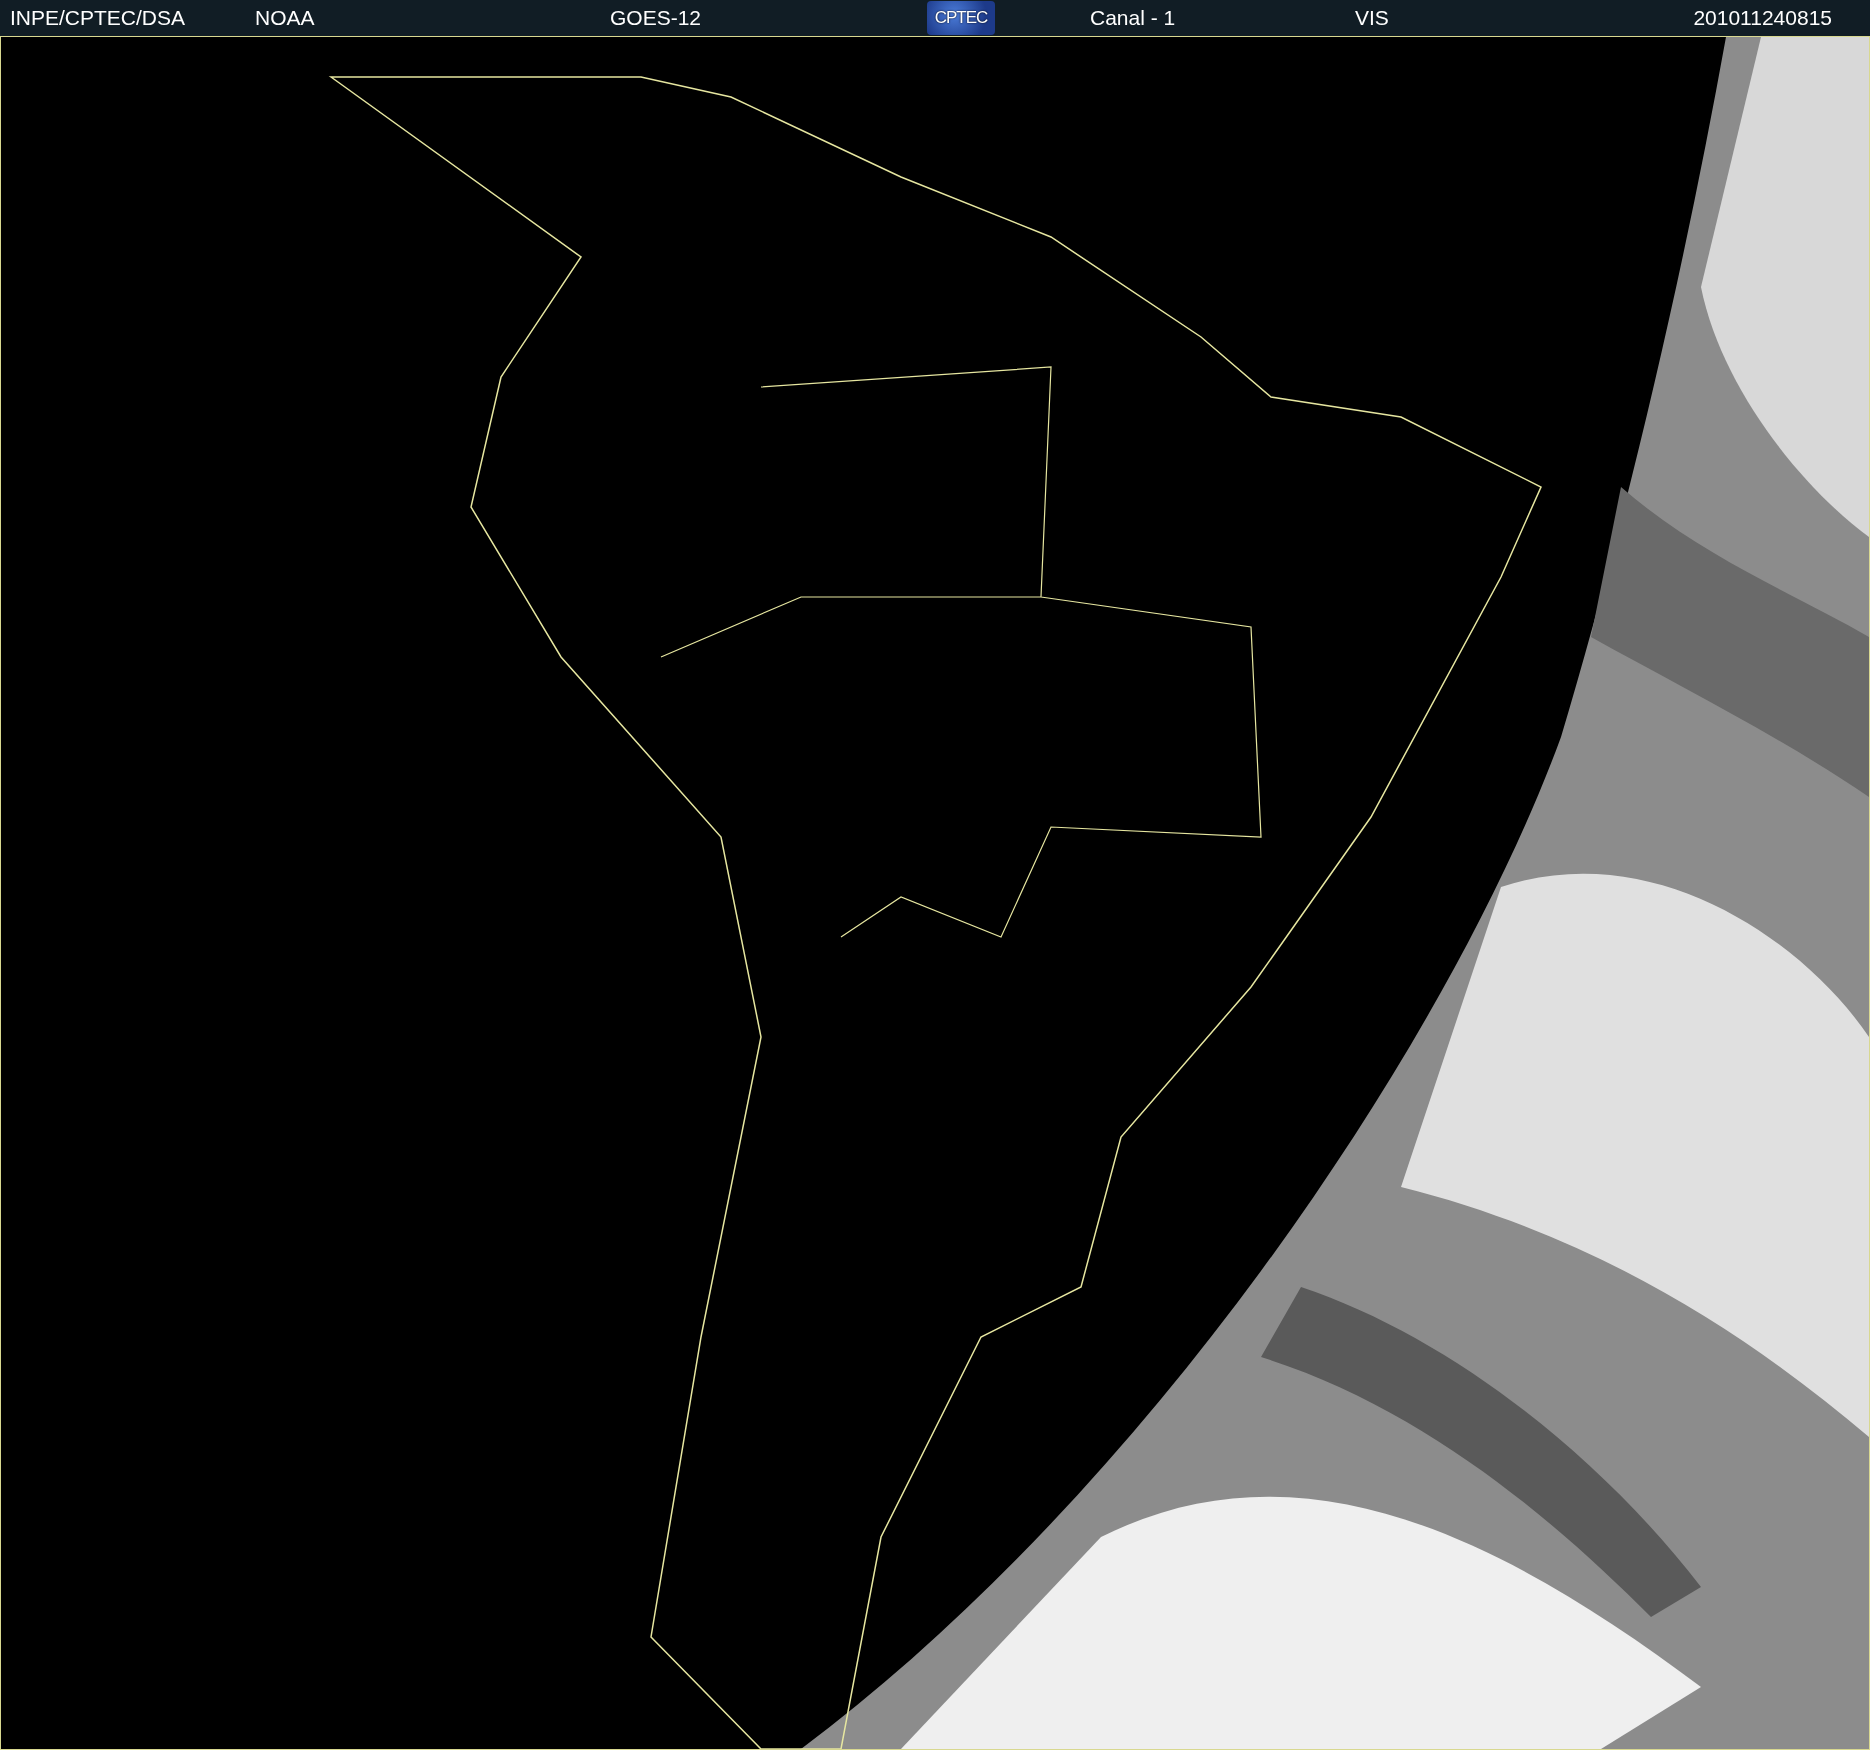  I want to click on agency-label: NOAA, so click(285, 18).